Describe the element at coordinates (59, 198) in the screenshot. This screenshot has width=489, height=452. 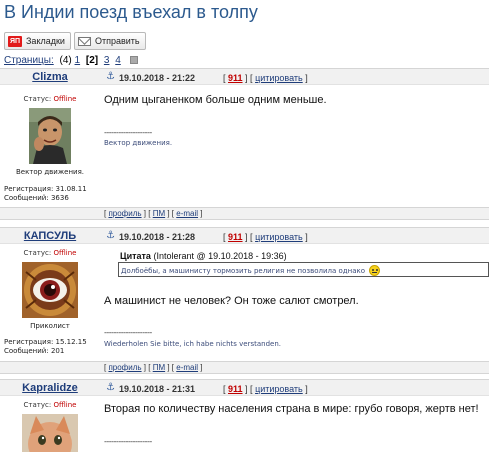
I see `msgs-value: 3636` at that location.